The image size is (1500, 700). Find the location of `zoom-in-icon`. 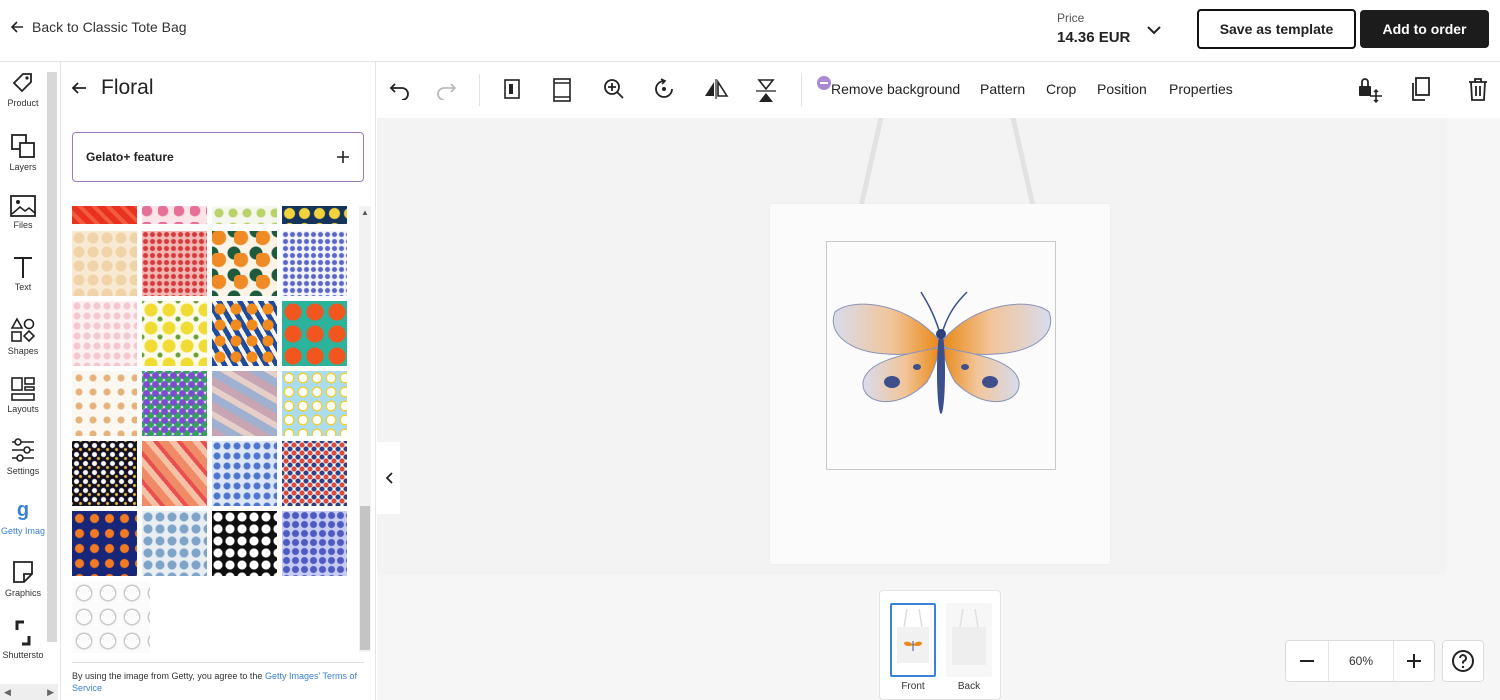

zoom-in-icon is located at coordinates (614, 89).